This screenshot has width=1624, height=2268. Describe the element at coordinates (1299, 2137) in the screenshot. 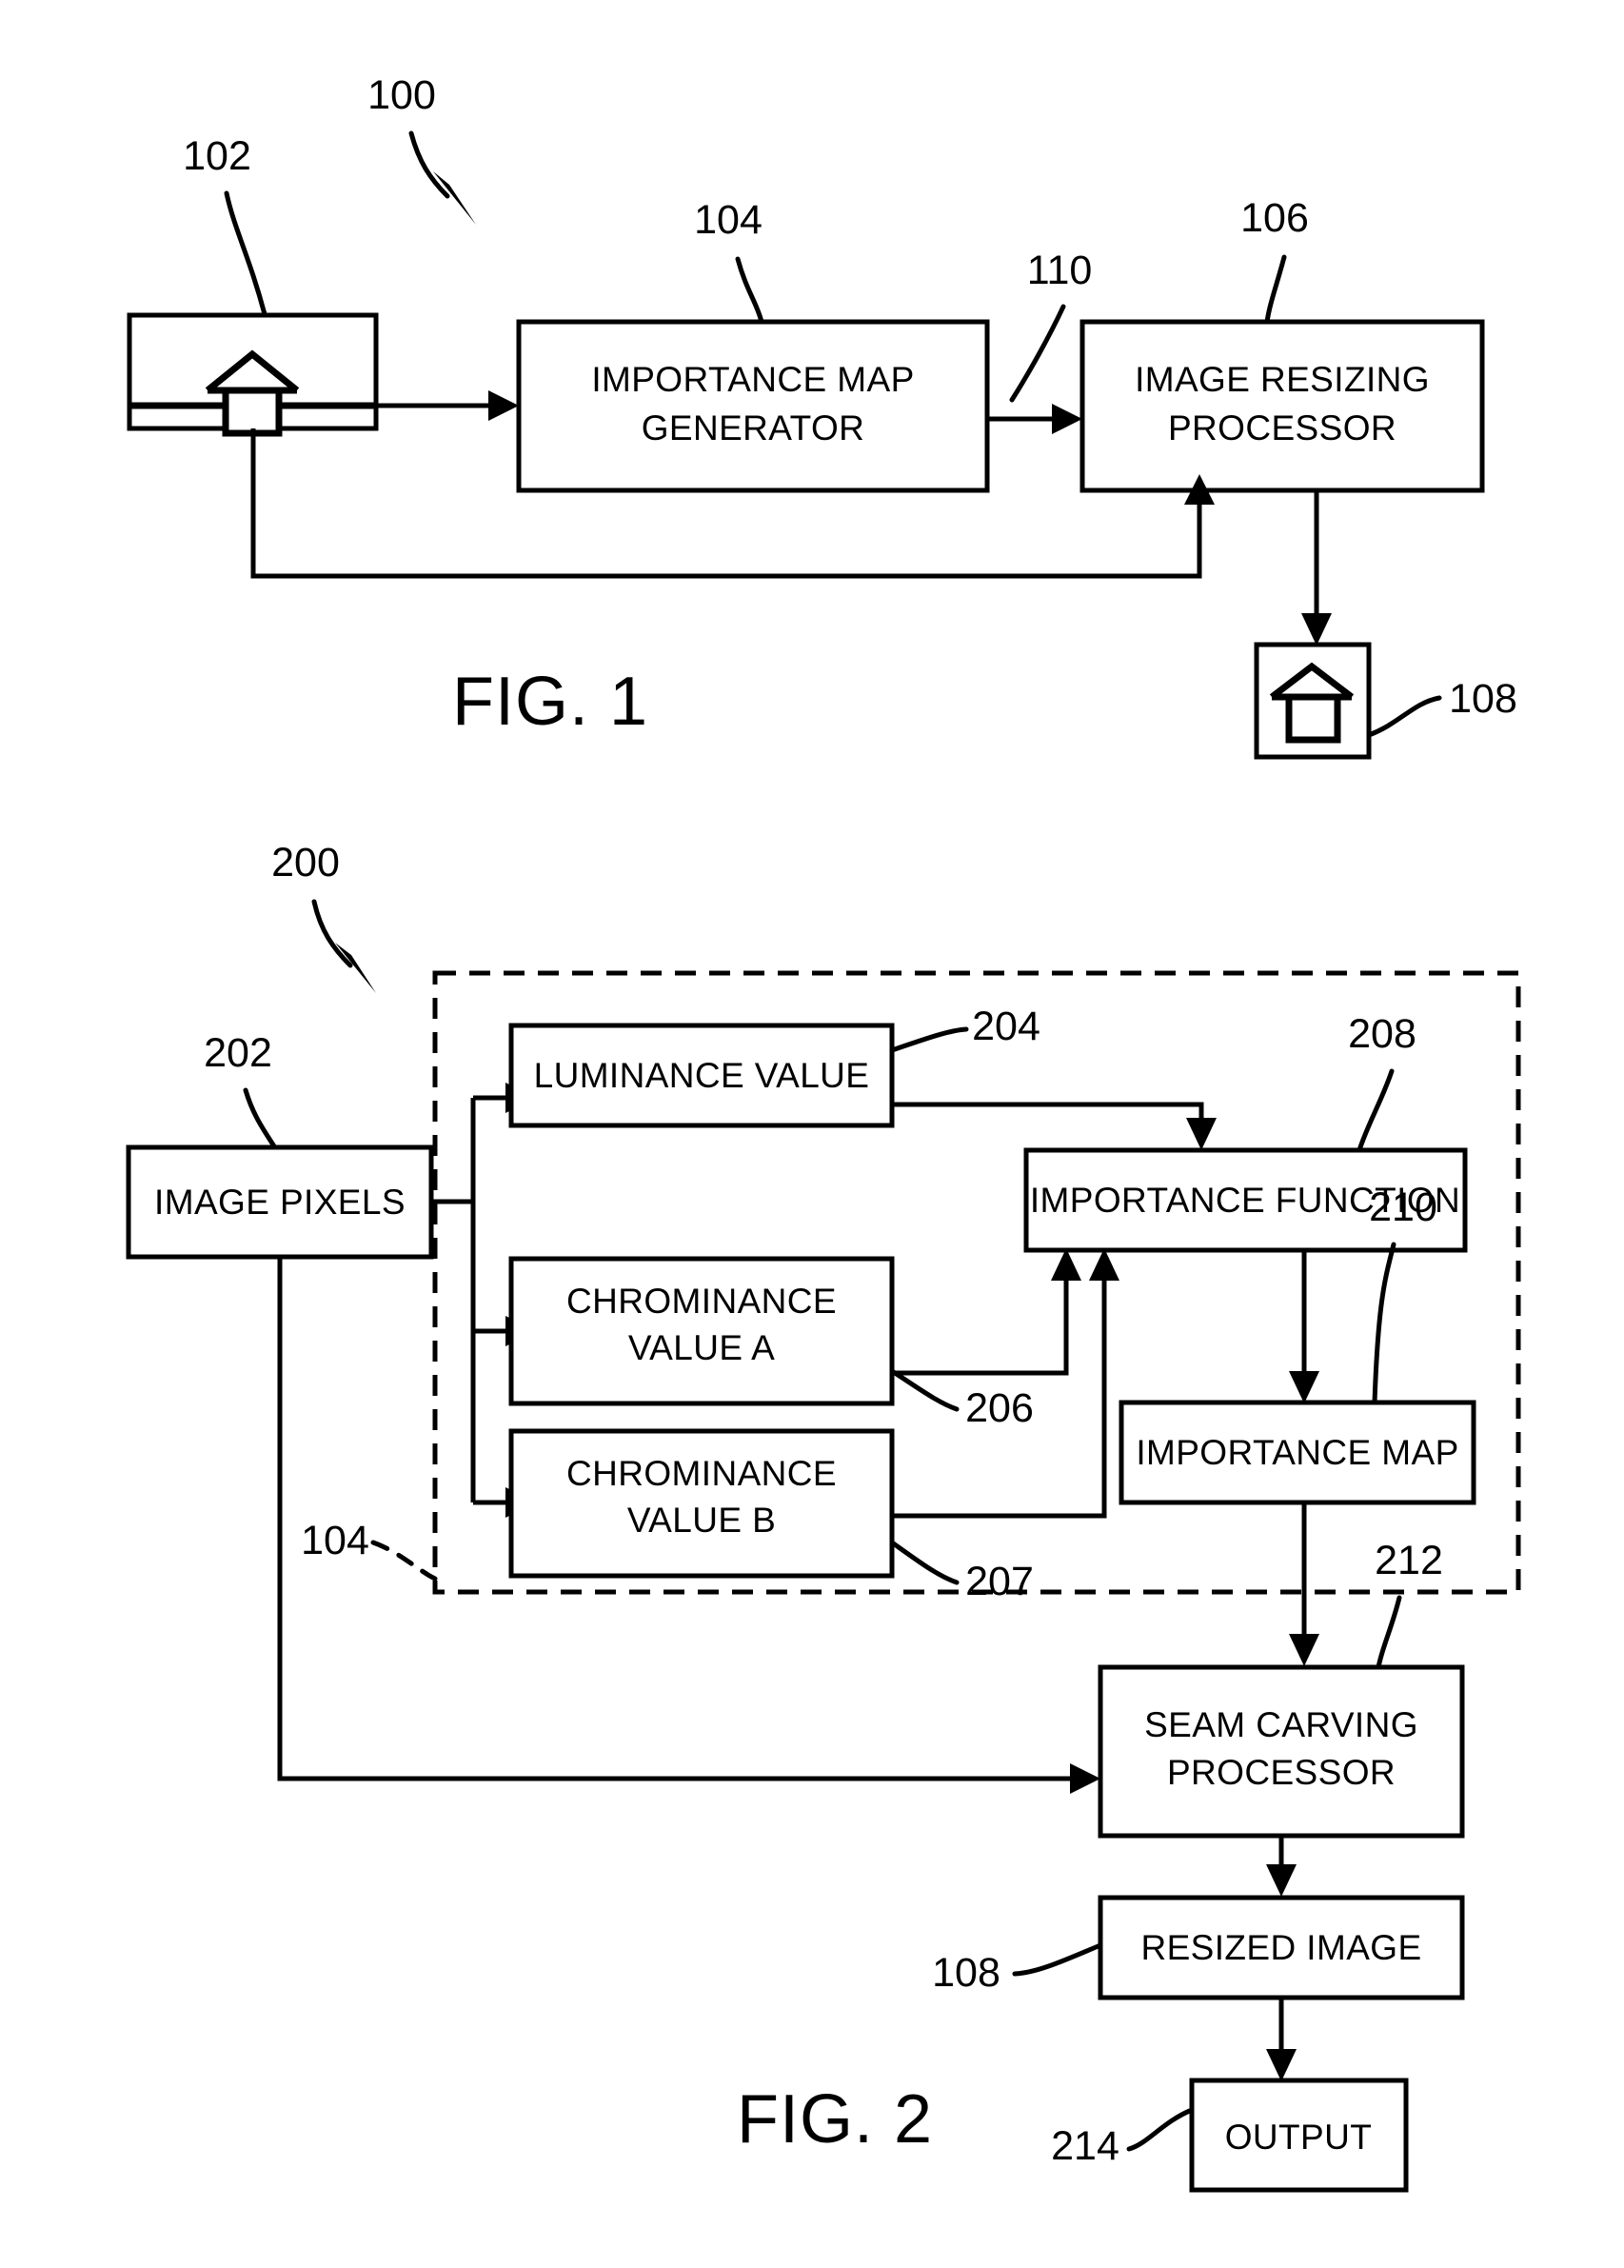

I see `box-214-label: OUTPUT` at that location.